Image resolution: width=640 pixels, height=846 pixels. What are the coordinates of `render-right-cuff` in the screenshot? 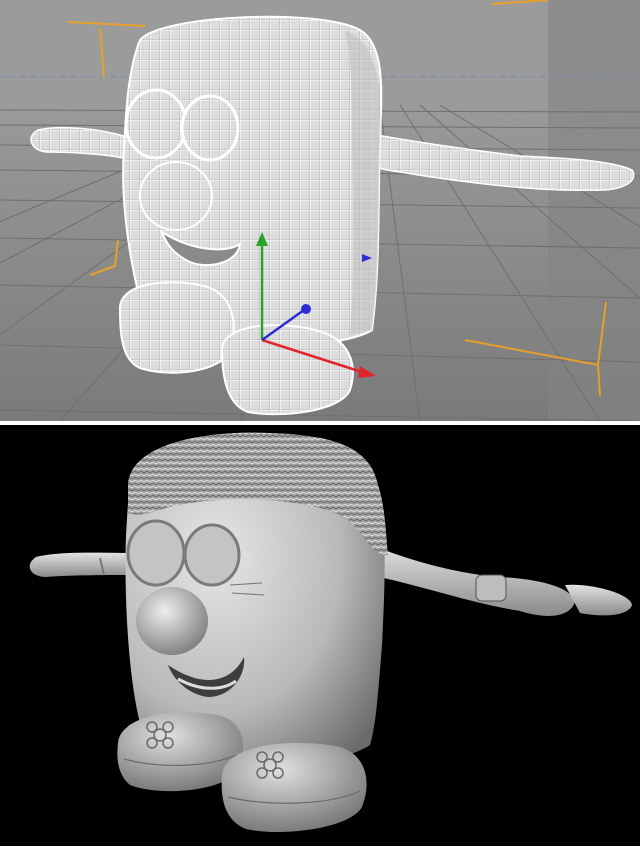 It's located at (491, 588).